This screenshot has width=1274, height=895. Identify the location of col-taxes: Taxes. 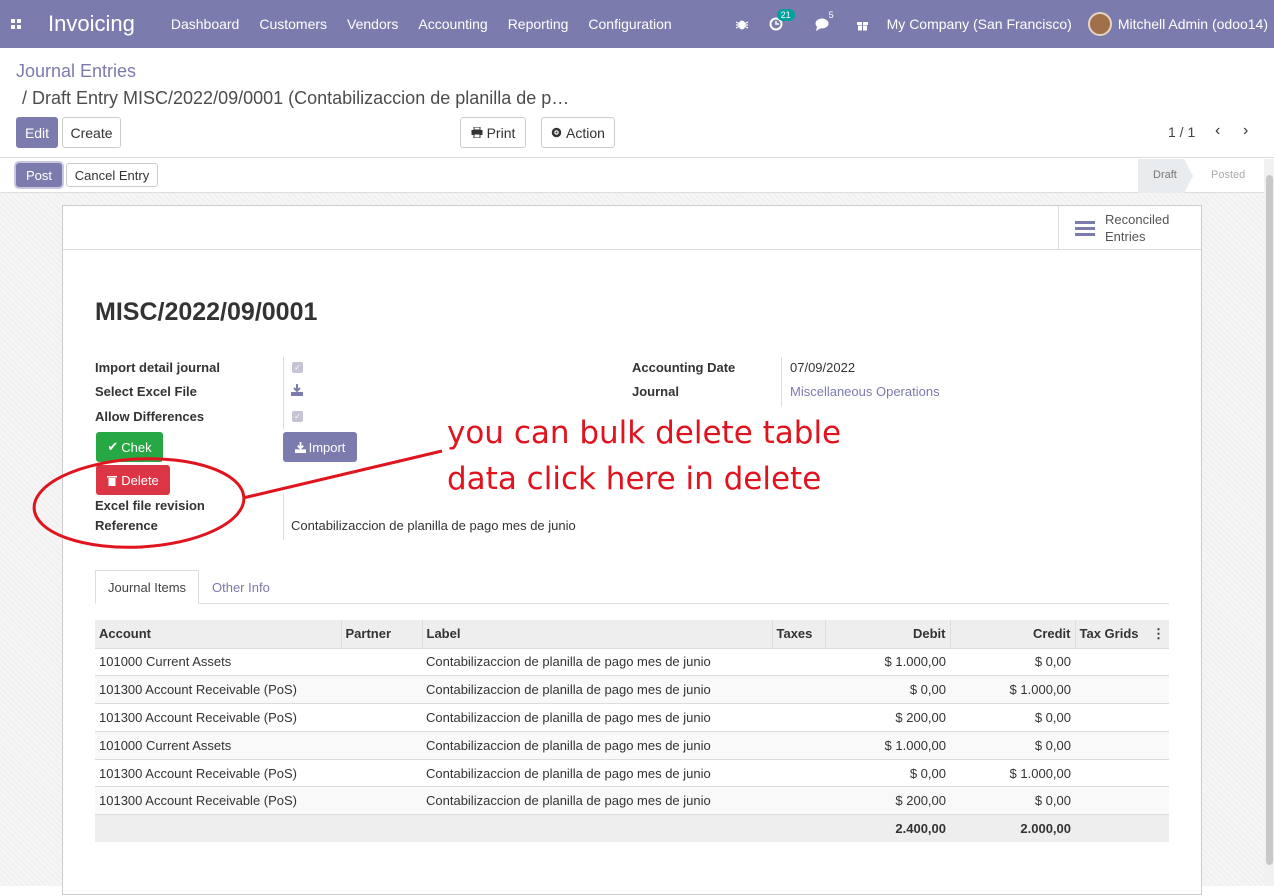
(798, 634).